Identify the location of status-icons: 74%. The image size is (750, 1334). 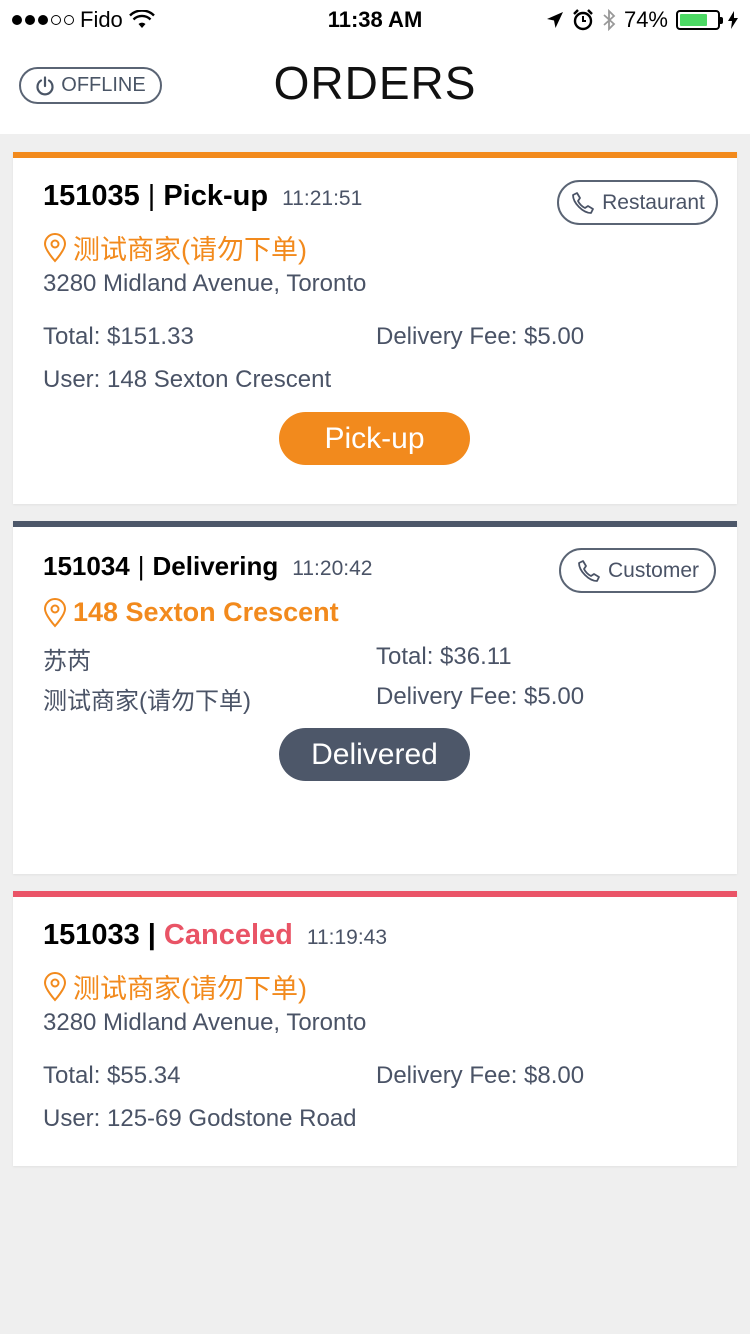
(642, 20).